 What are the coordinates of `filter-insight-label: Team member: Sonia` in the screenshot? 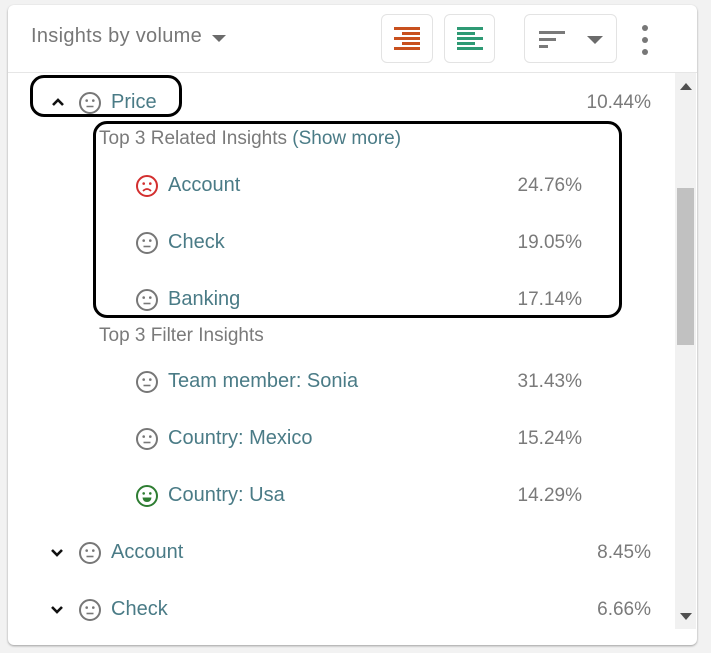 It's located at (263, 381).